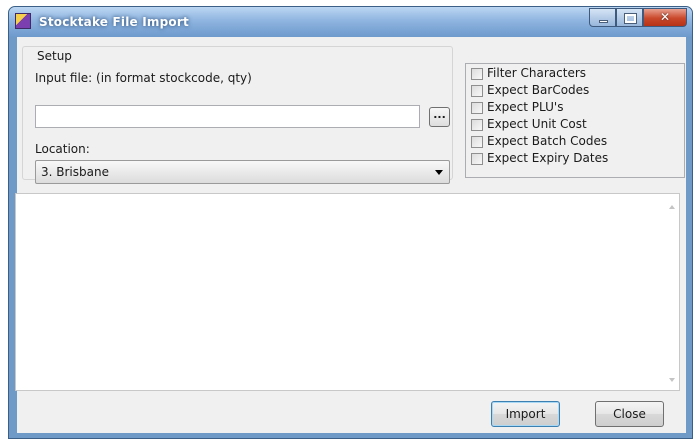 The width and height of the screenshot is (697, 441). What do you see at coordinates (603, 21) in the screenshot?
I see `minimize-icon` at bounding box center [603, 21].